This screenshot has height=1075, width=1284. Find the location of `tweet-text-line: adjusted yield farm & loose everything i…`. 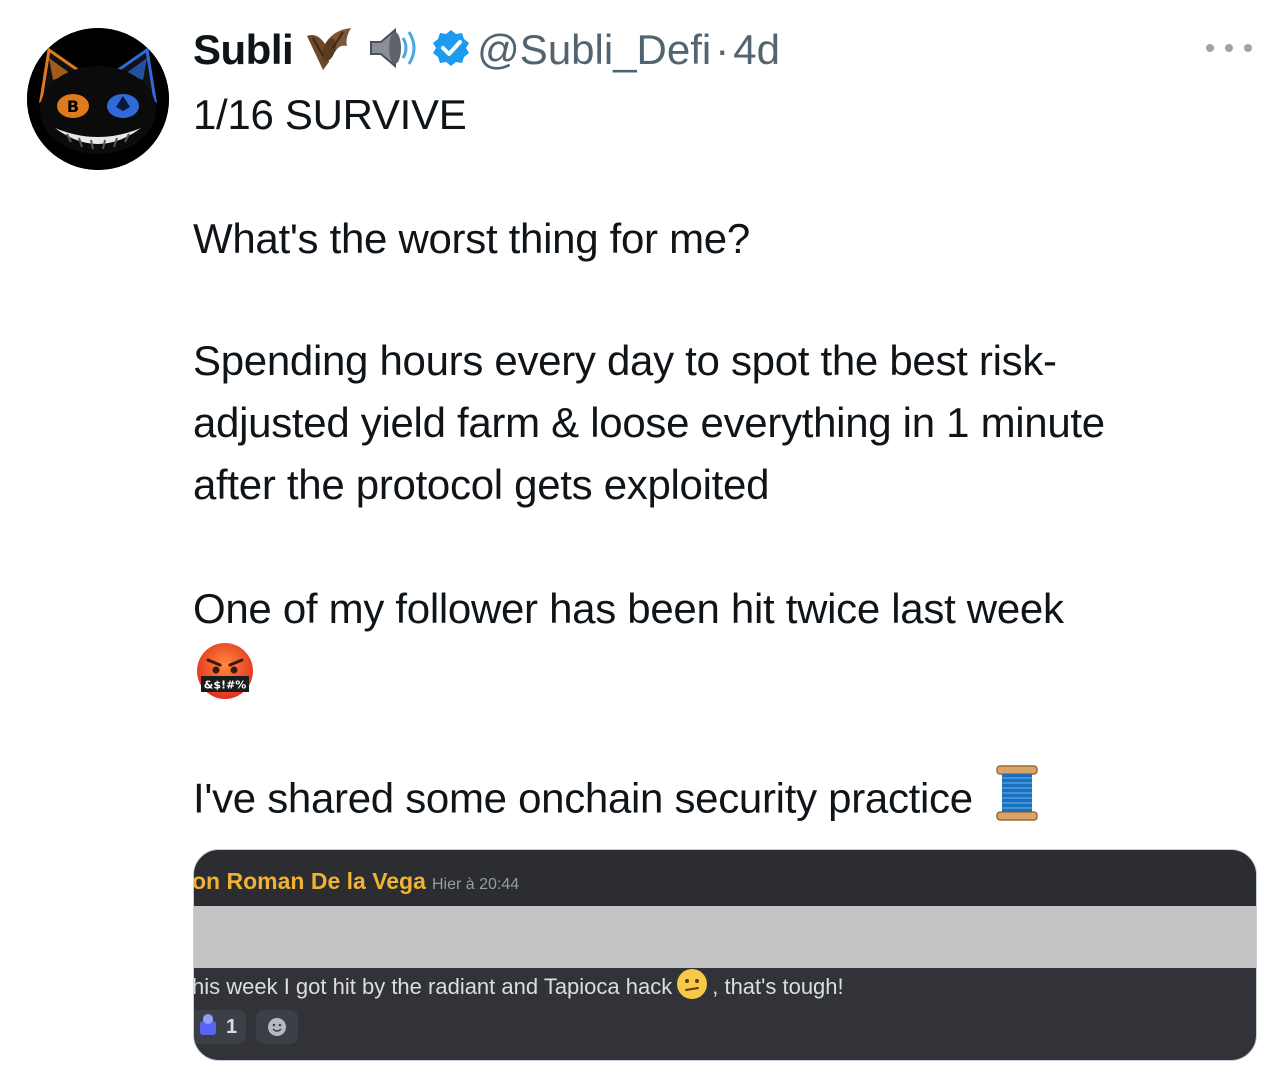

tweet-text-line: adjusted yield farm & loose everything i… is located at coordinates (649, 422).